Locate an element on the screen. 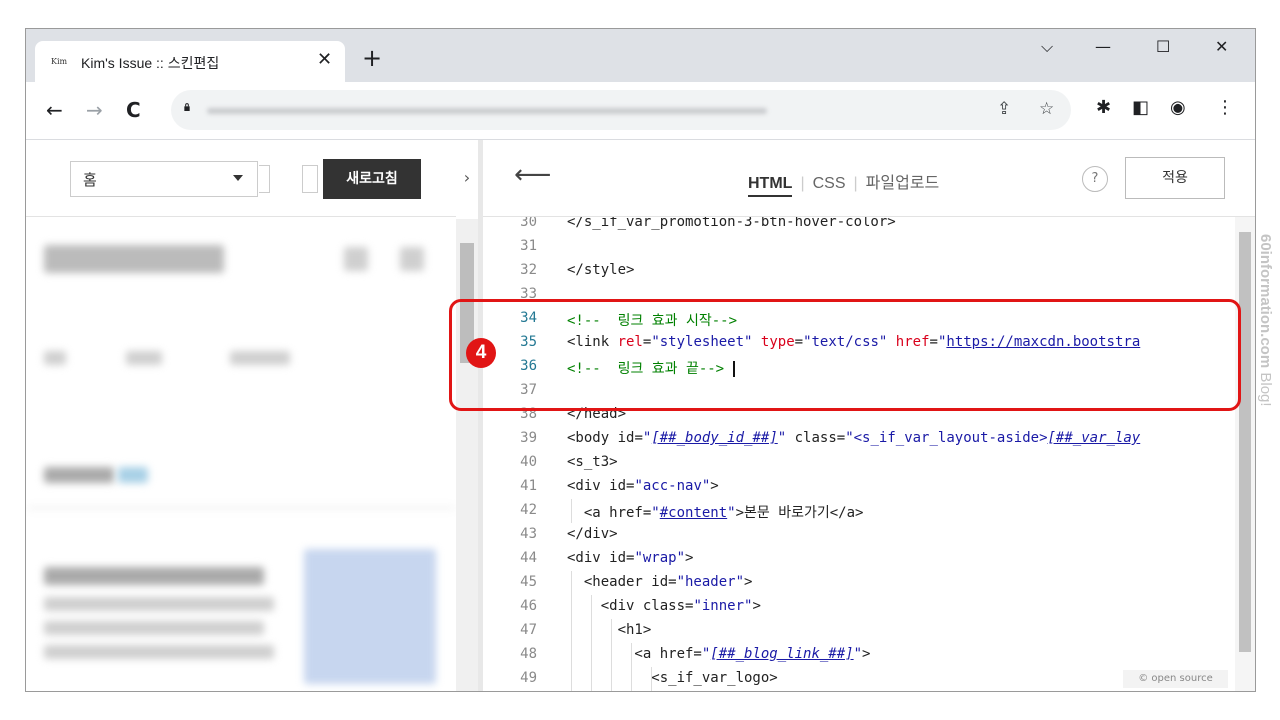 The height and width of the screenshot is (720, 1280). code-line: 31 is located at coordinates (859, 247).